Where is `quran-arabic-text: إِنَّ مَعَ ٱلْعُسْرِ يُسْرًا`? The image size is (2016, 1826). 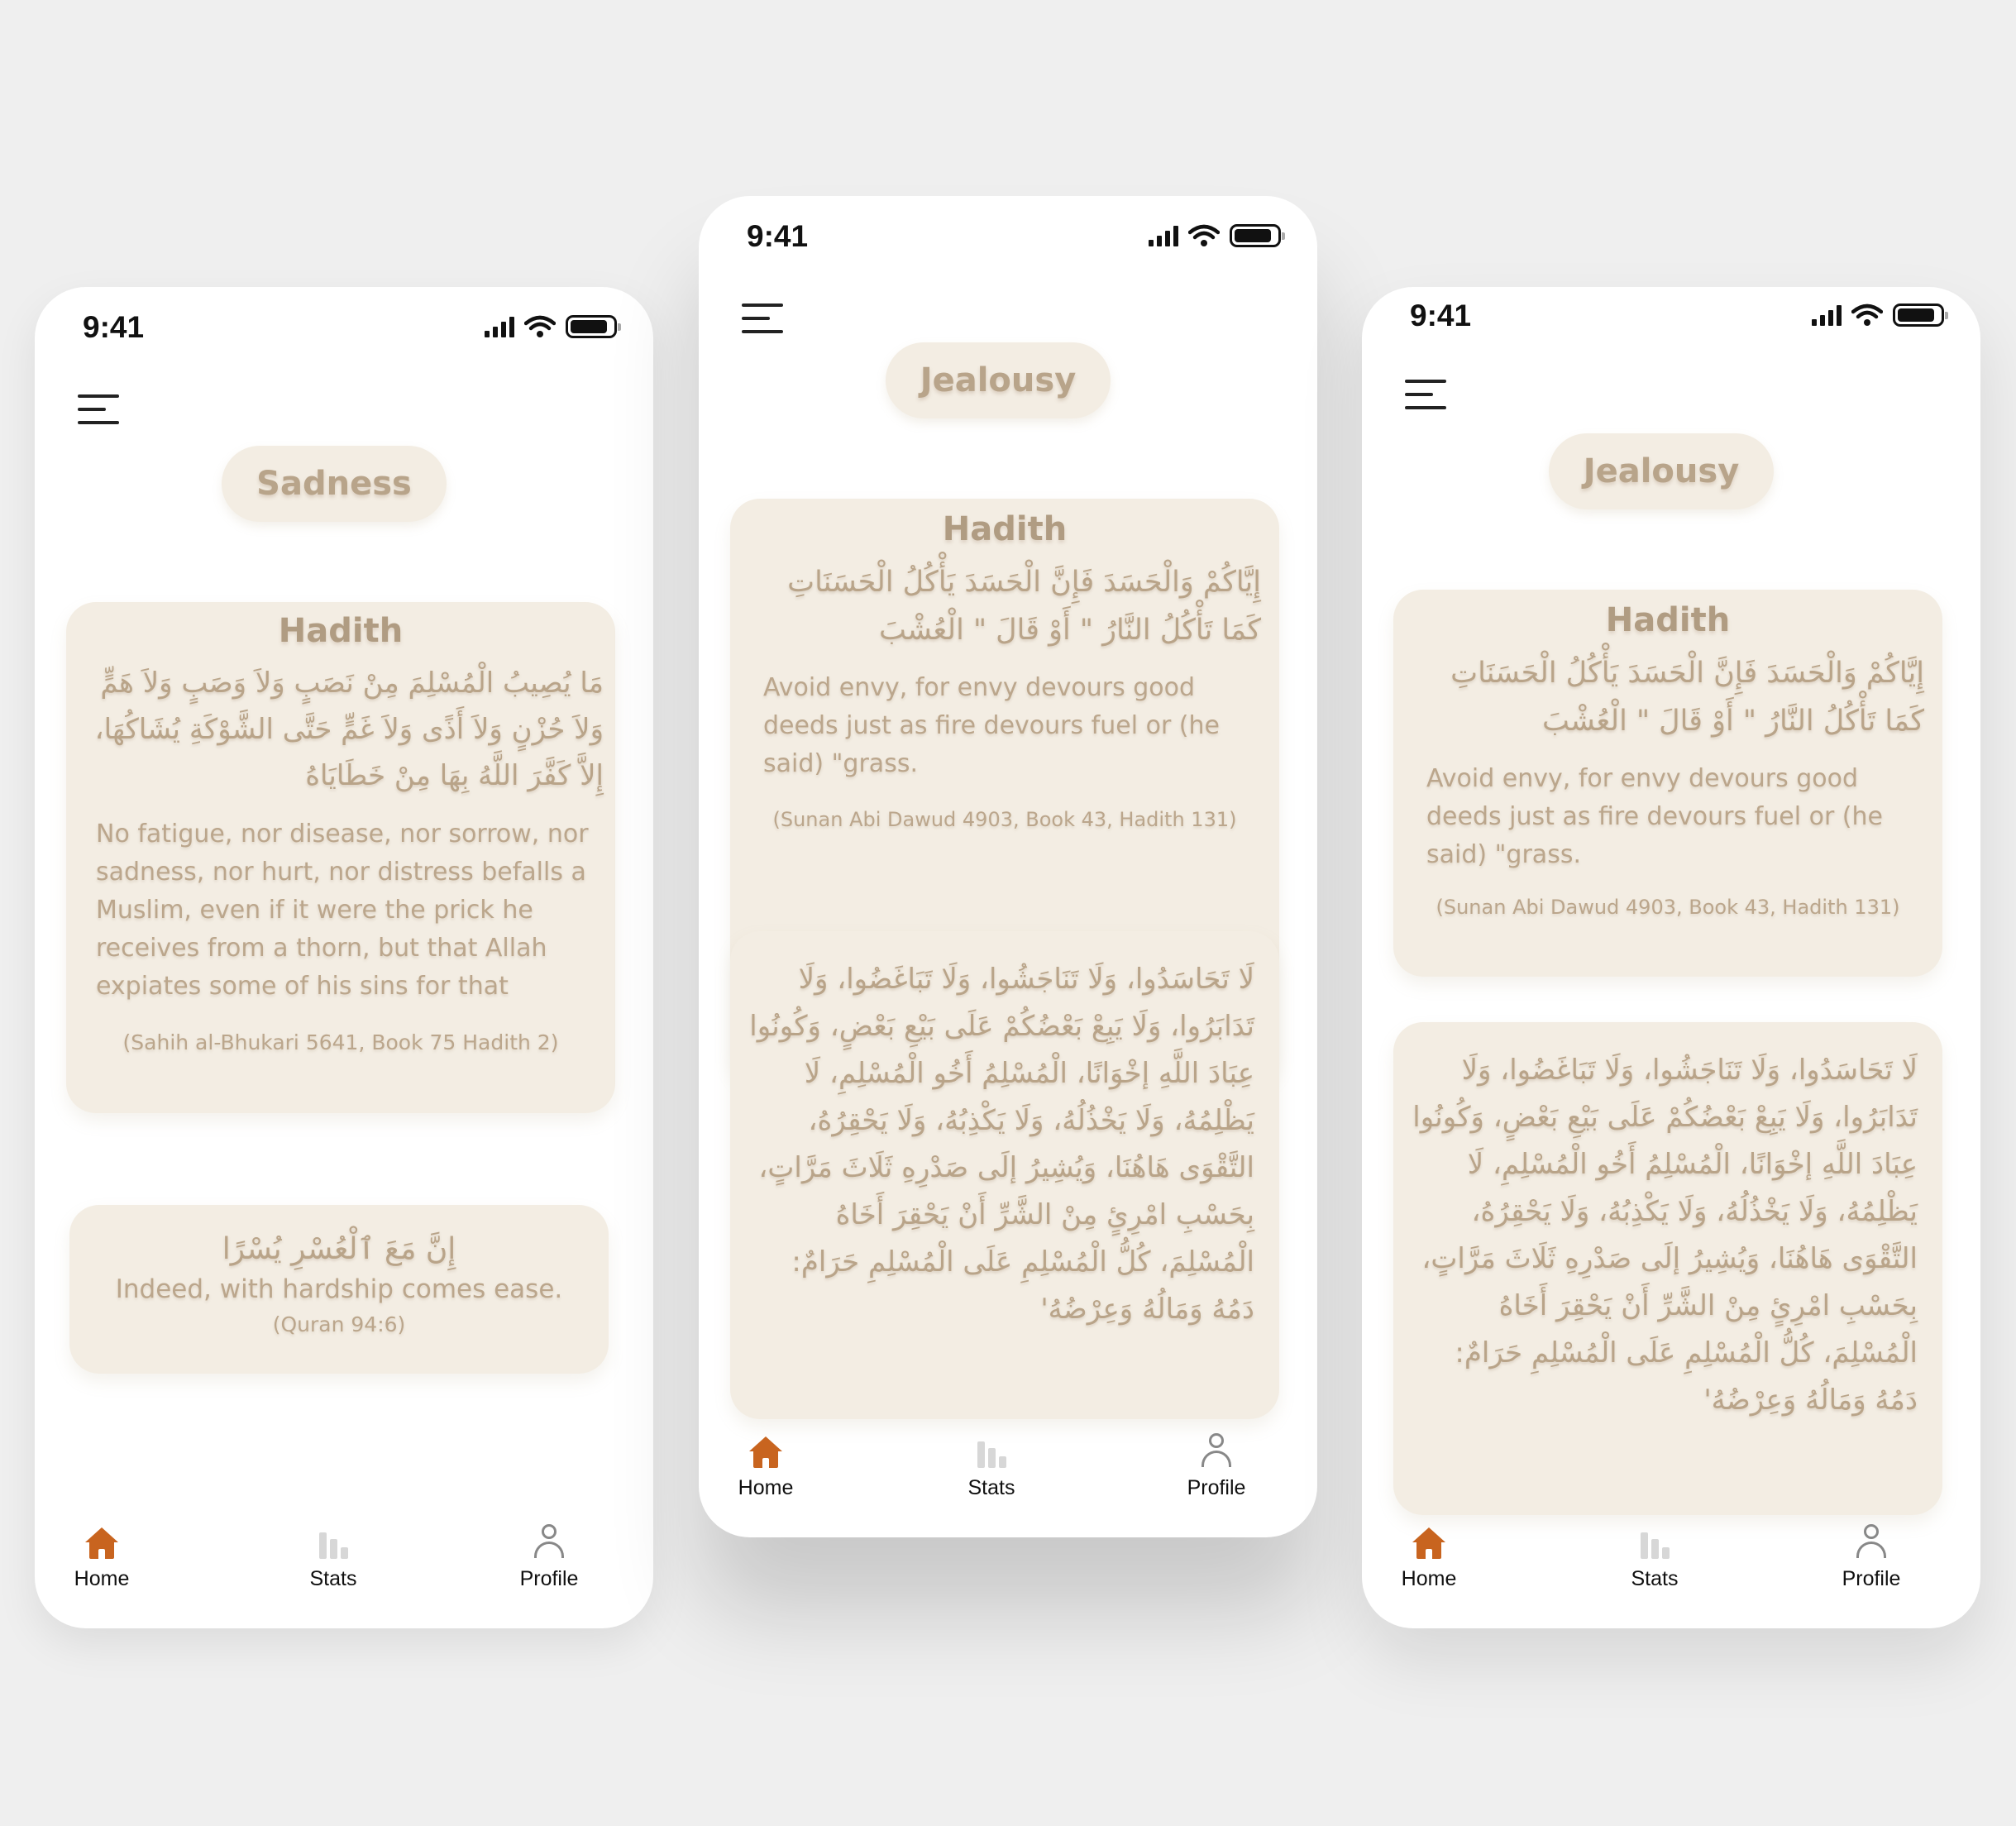
quran-arabic-text: إِنَّ مَعَ ٱلْعُسْرِ يُسْرًا is located at coordinates (339, 1249).